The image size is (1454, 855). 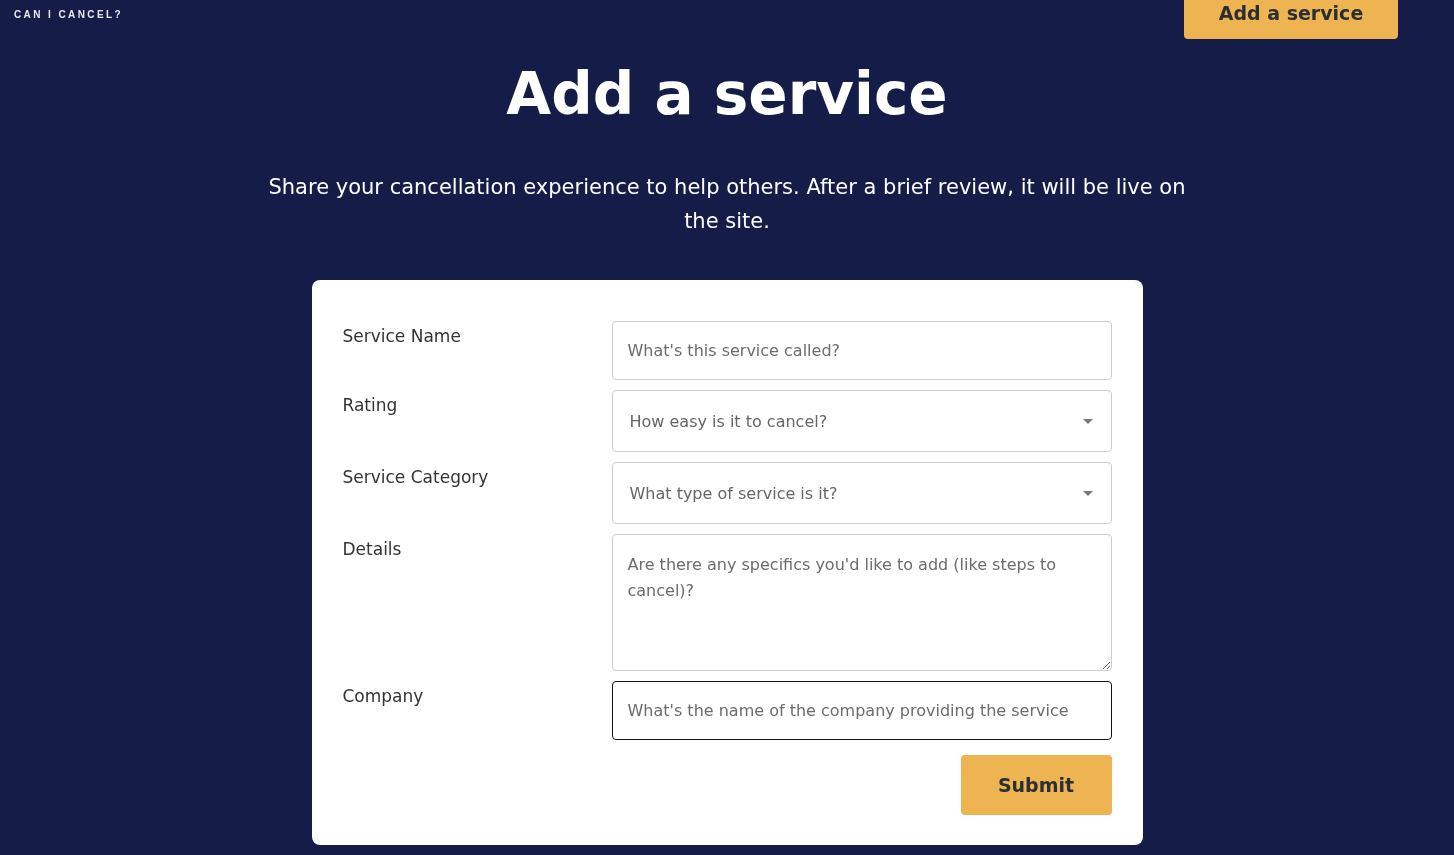 What do you see at coordinates (372, 549) in the screenshot?
I see `field-label: Details` at bounding box center [372, 549].